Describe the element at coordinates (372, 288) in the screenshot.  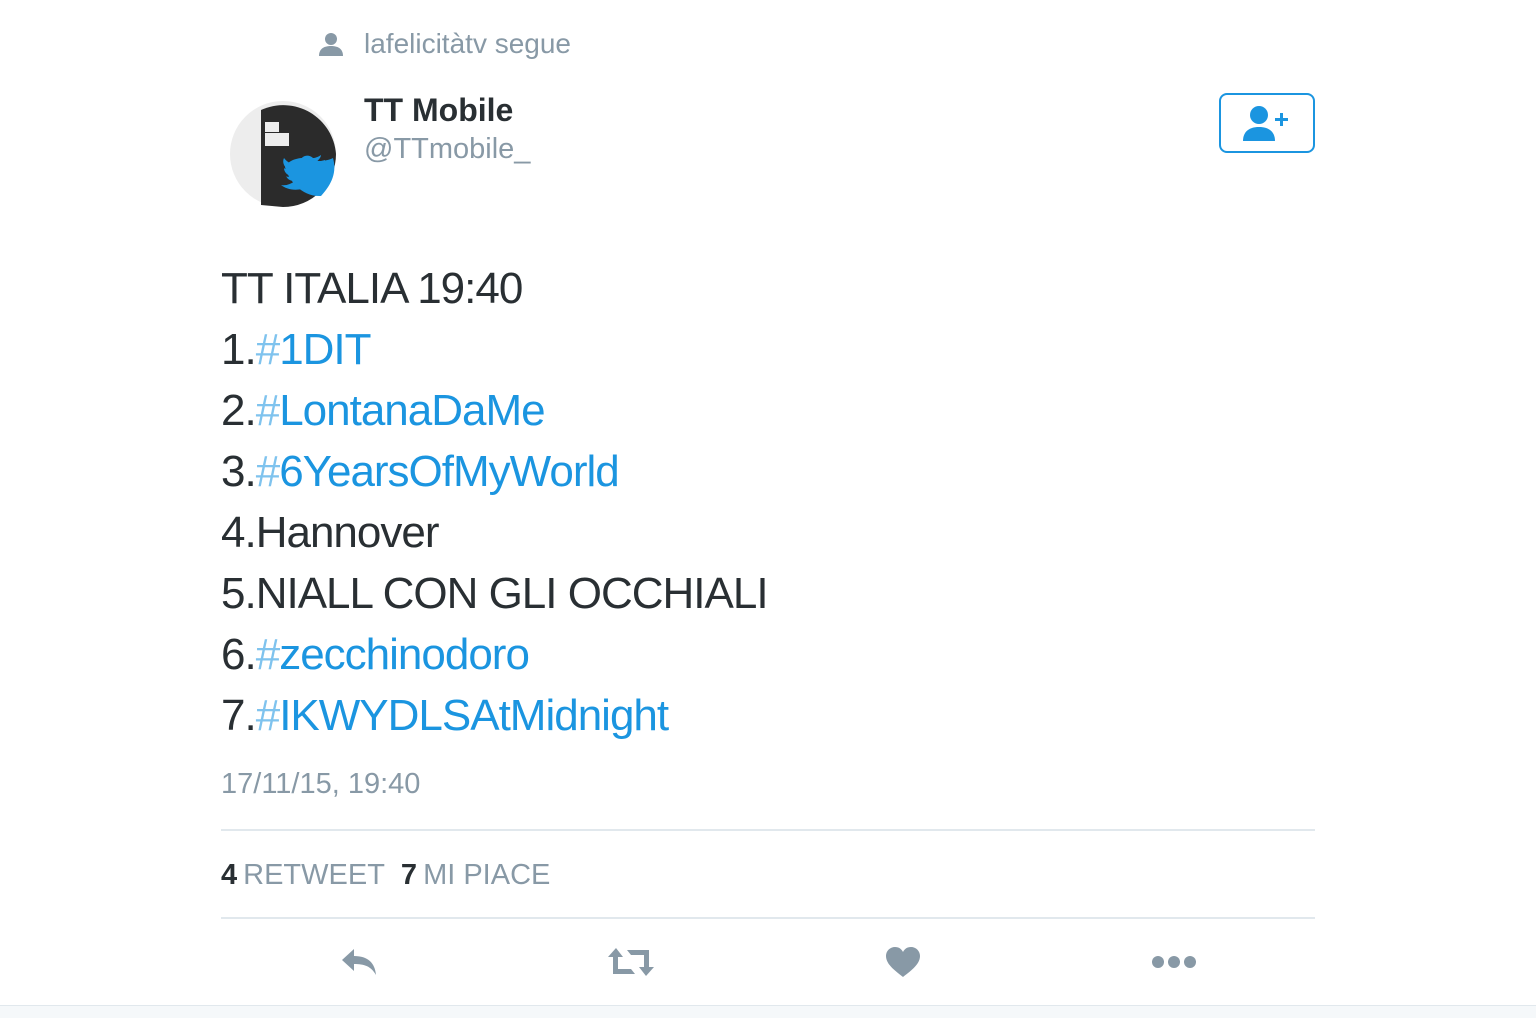
I see `tweet-line-text: TT ITALIA 19:40` at that location.